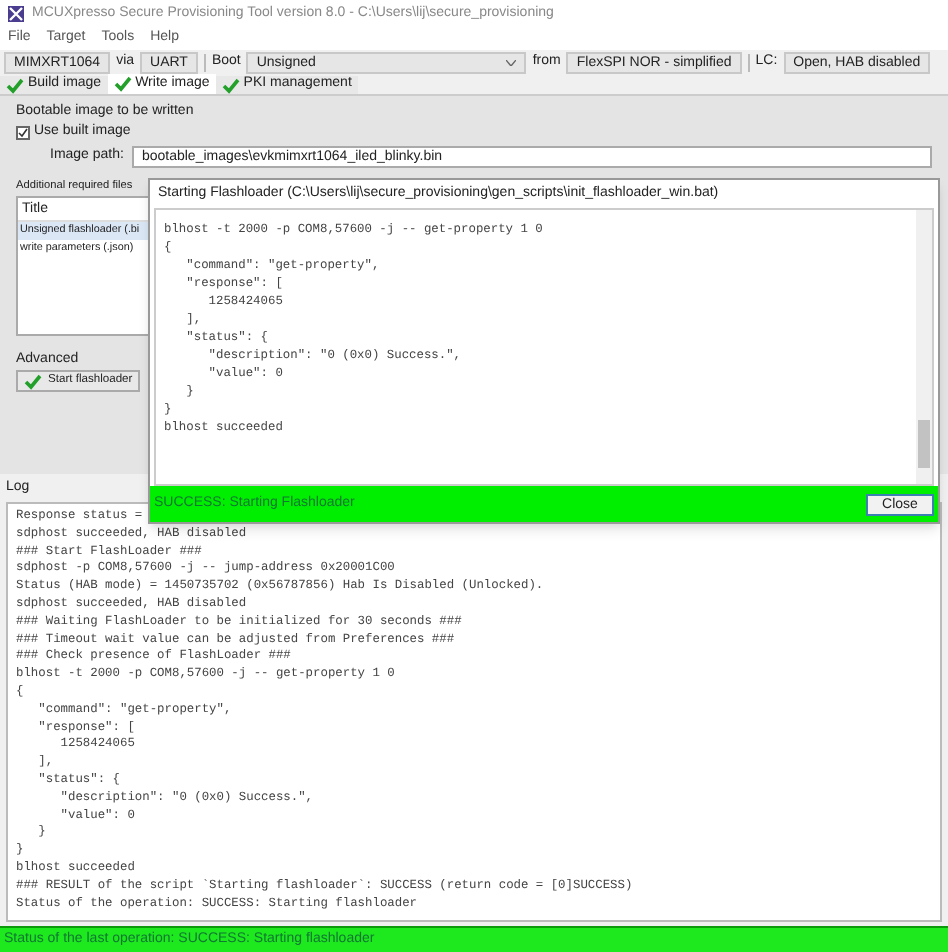  What do you see at coordinates (924, 347) in the screenshot?
I see `vertical-scrollbar` at bounding box center [924, 347].